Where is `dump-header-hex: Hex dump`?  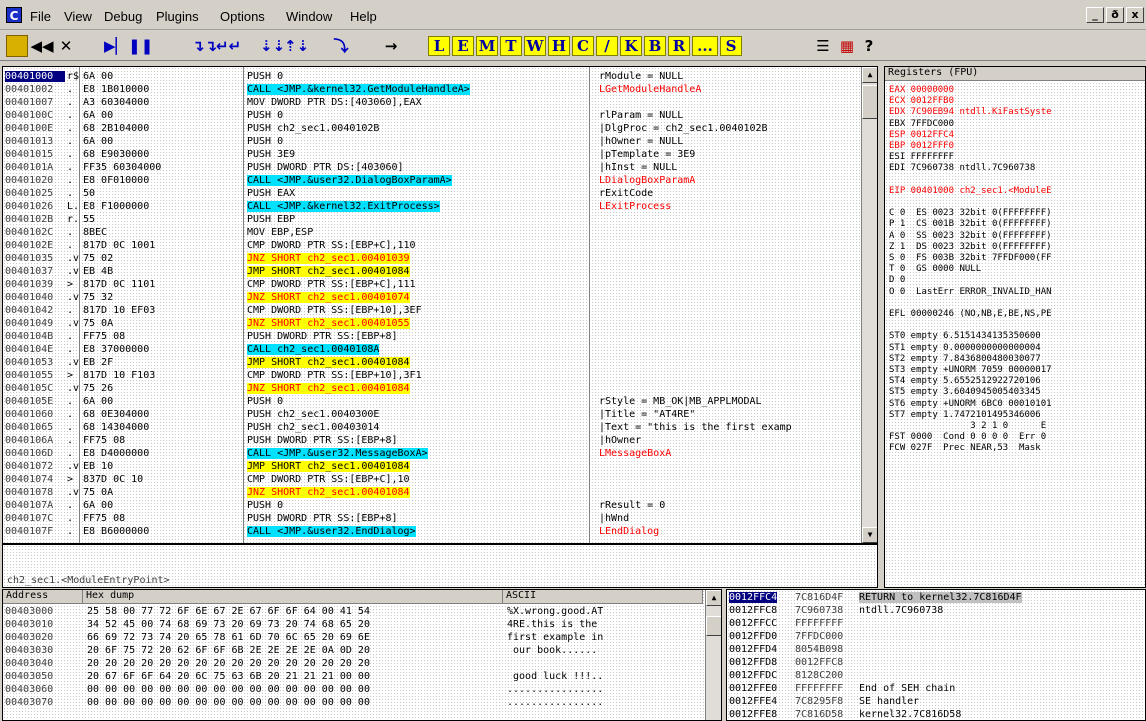
dump-header-hex: Hex dump is located at coordinates (293, 597).